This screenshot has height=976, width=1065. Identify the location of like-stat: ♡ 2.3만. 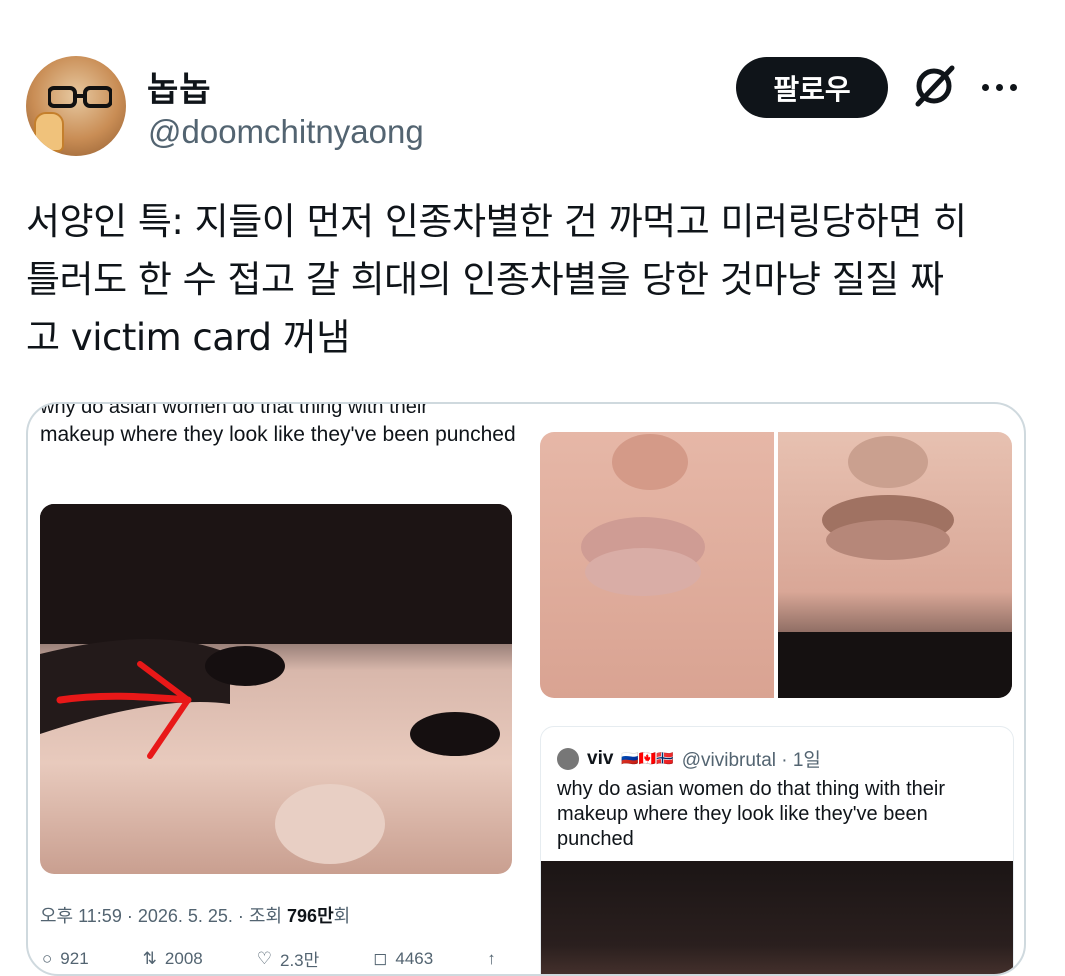
(288, 959).